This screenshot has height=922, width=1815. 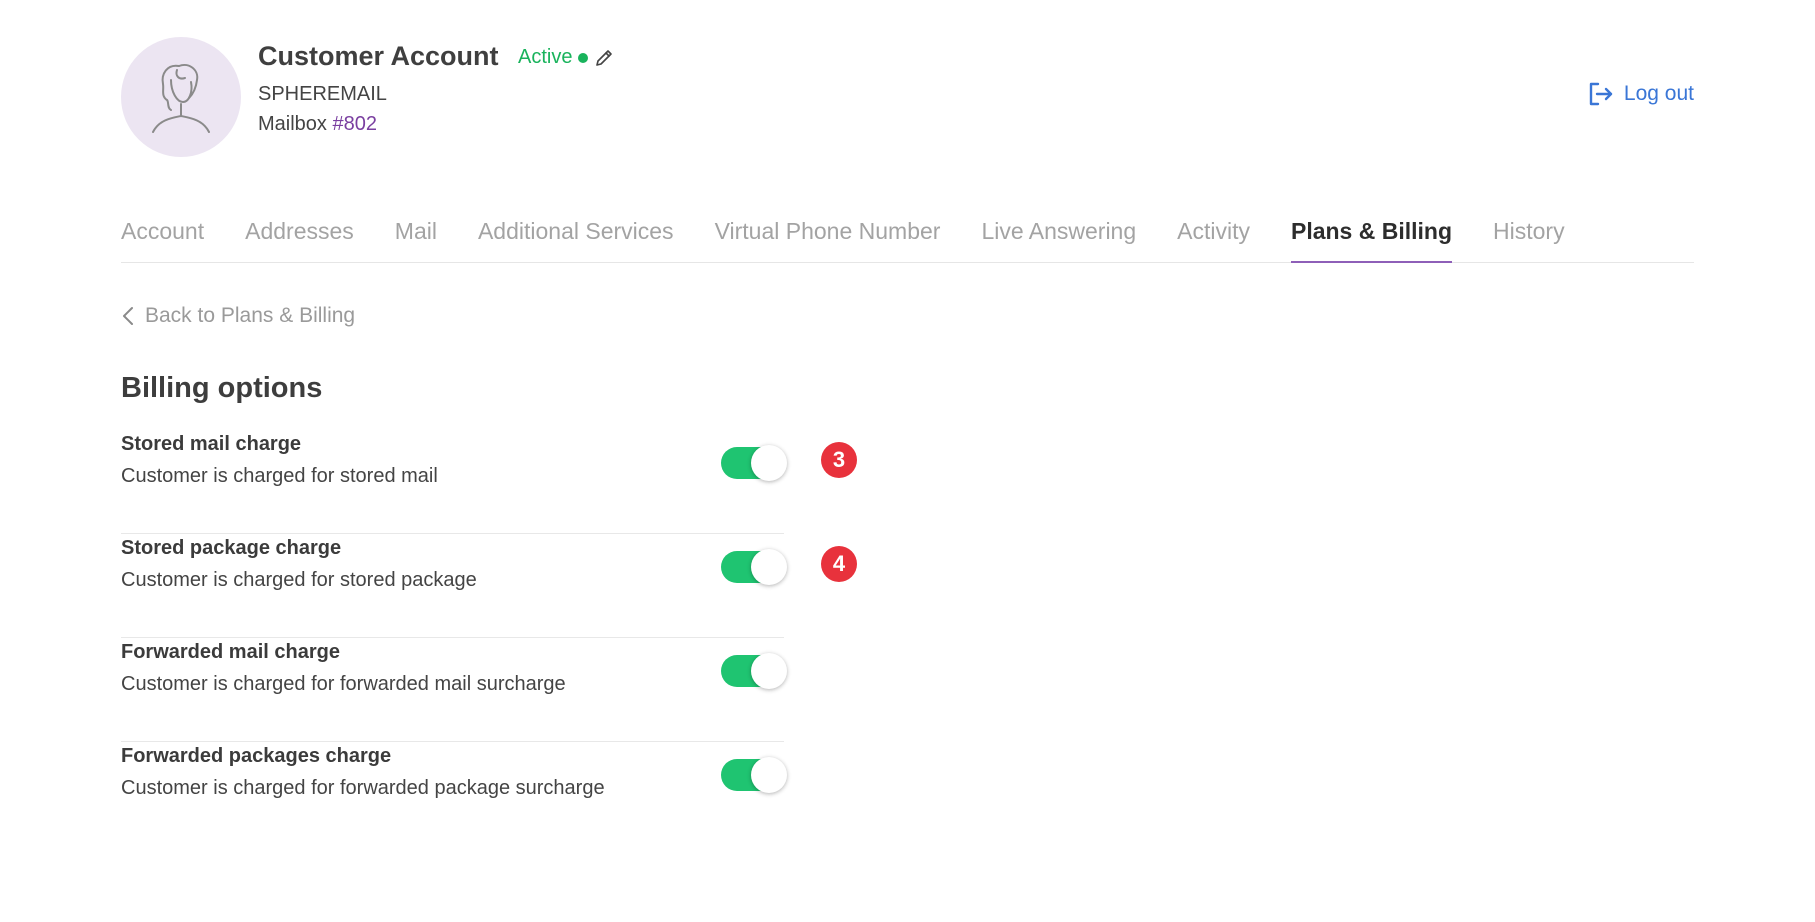 I want to click on forwarded-mail-charge-toggle, so click(x=754, y=671).